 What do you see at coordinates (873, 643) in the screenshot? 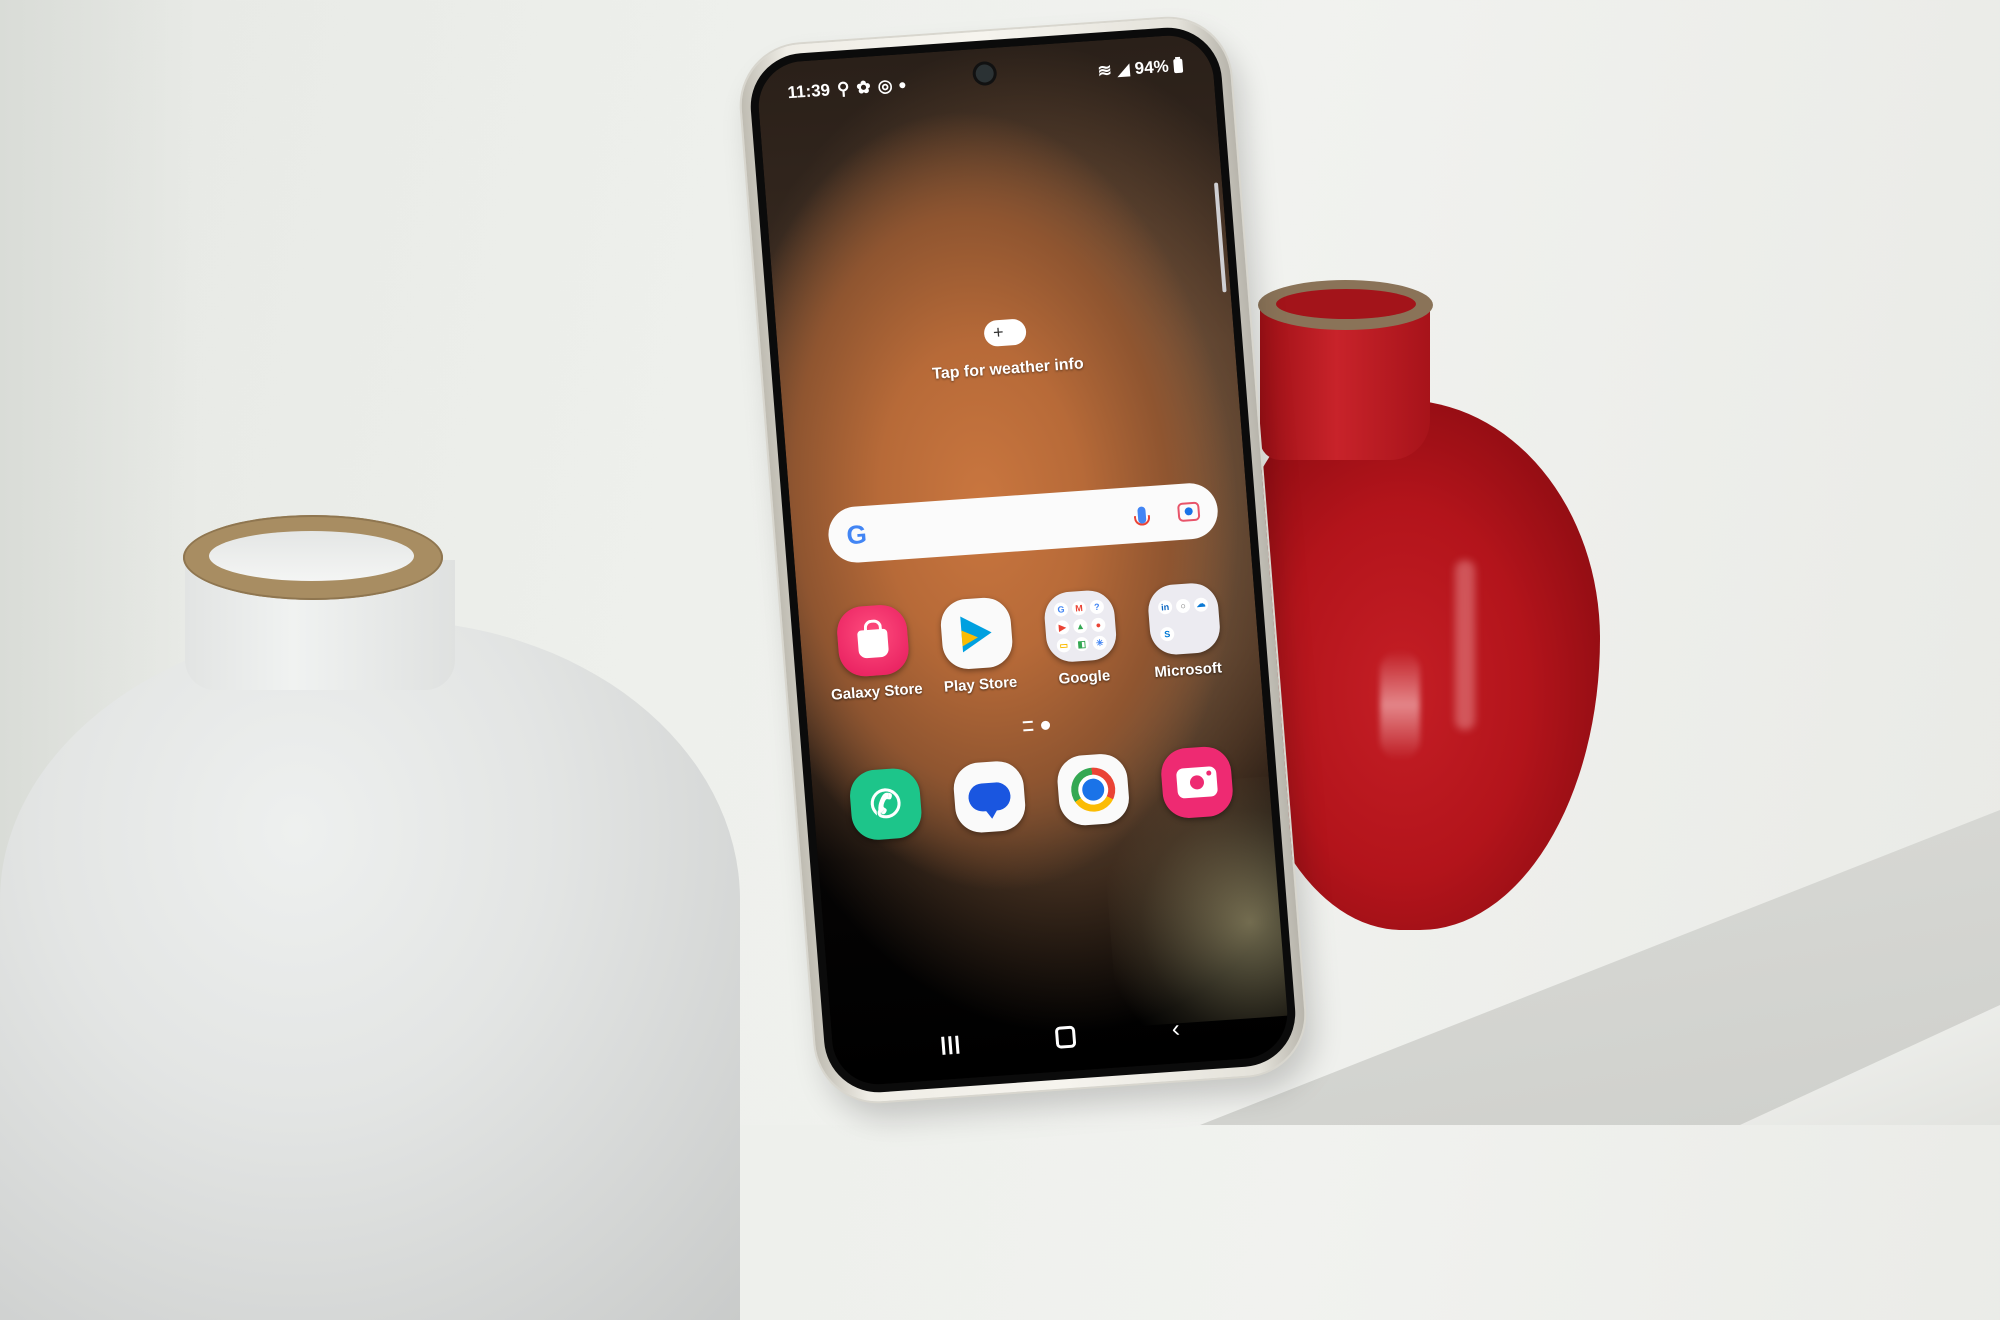
I see `shopping-bag-icon` at bounding box center [873, 643].